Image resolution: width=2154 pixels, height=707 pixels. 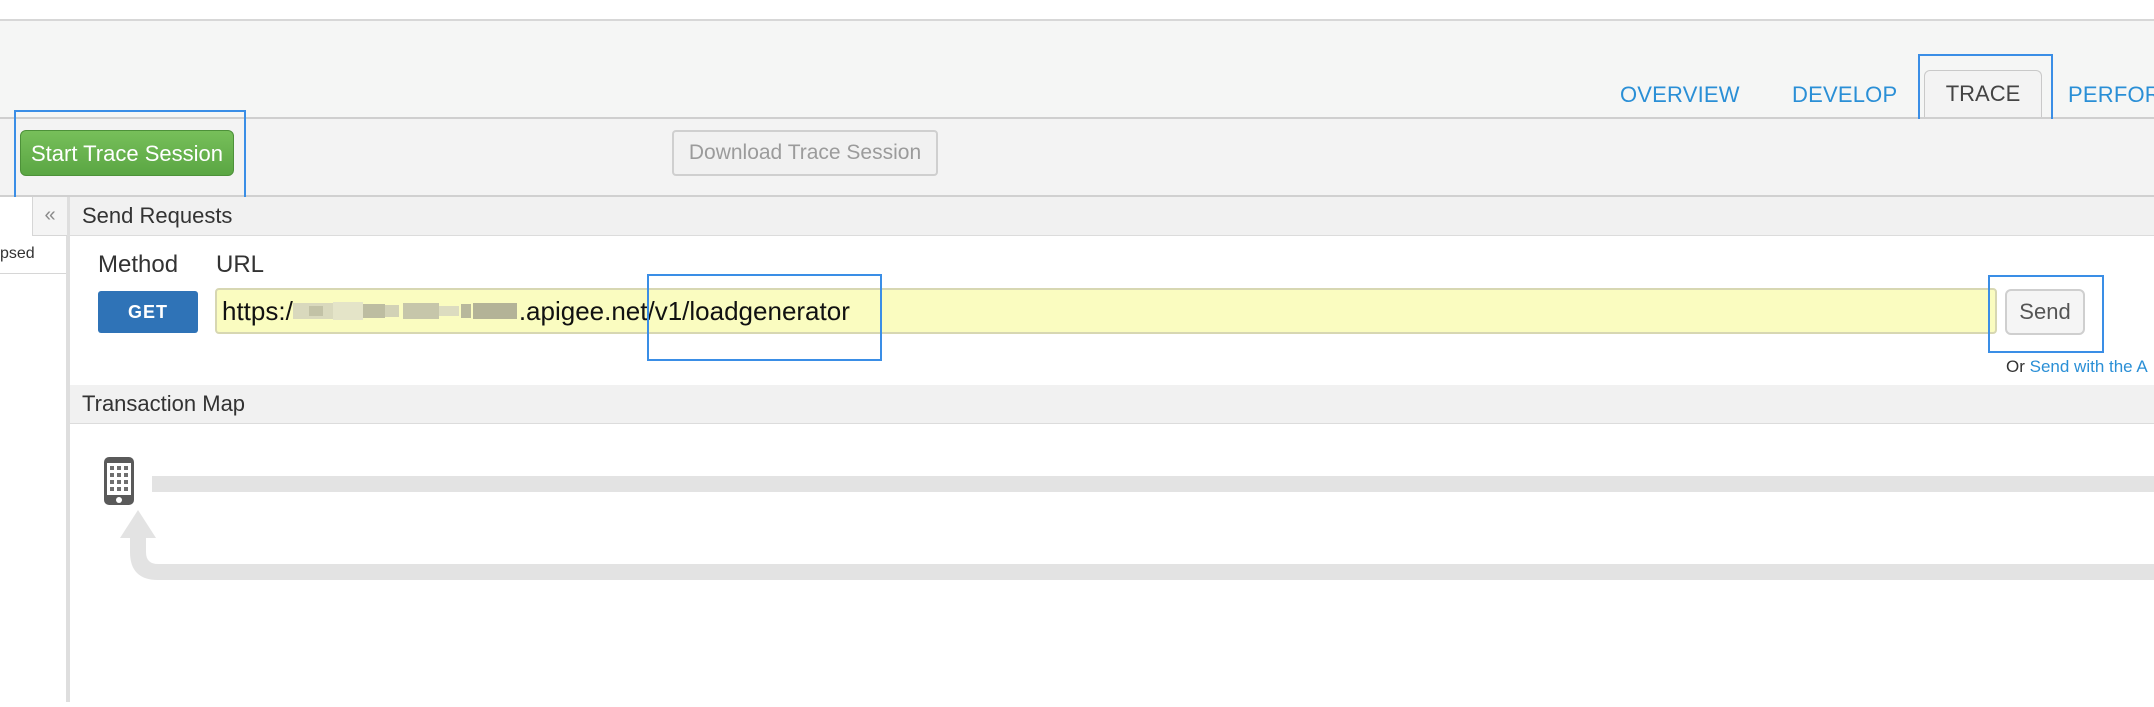 I want to click on collapse-panel-icon: «, so click(x=49, y=216).